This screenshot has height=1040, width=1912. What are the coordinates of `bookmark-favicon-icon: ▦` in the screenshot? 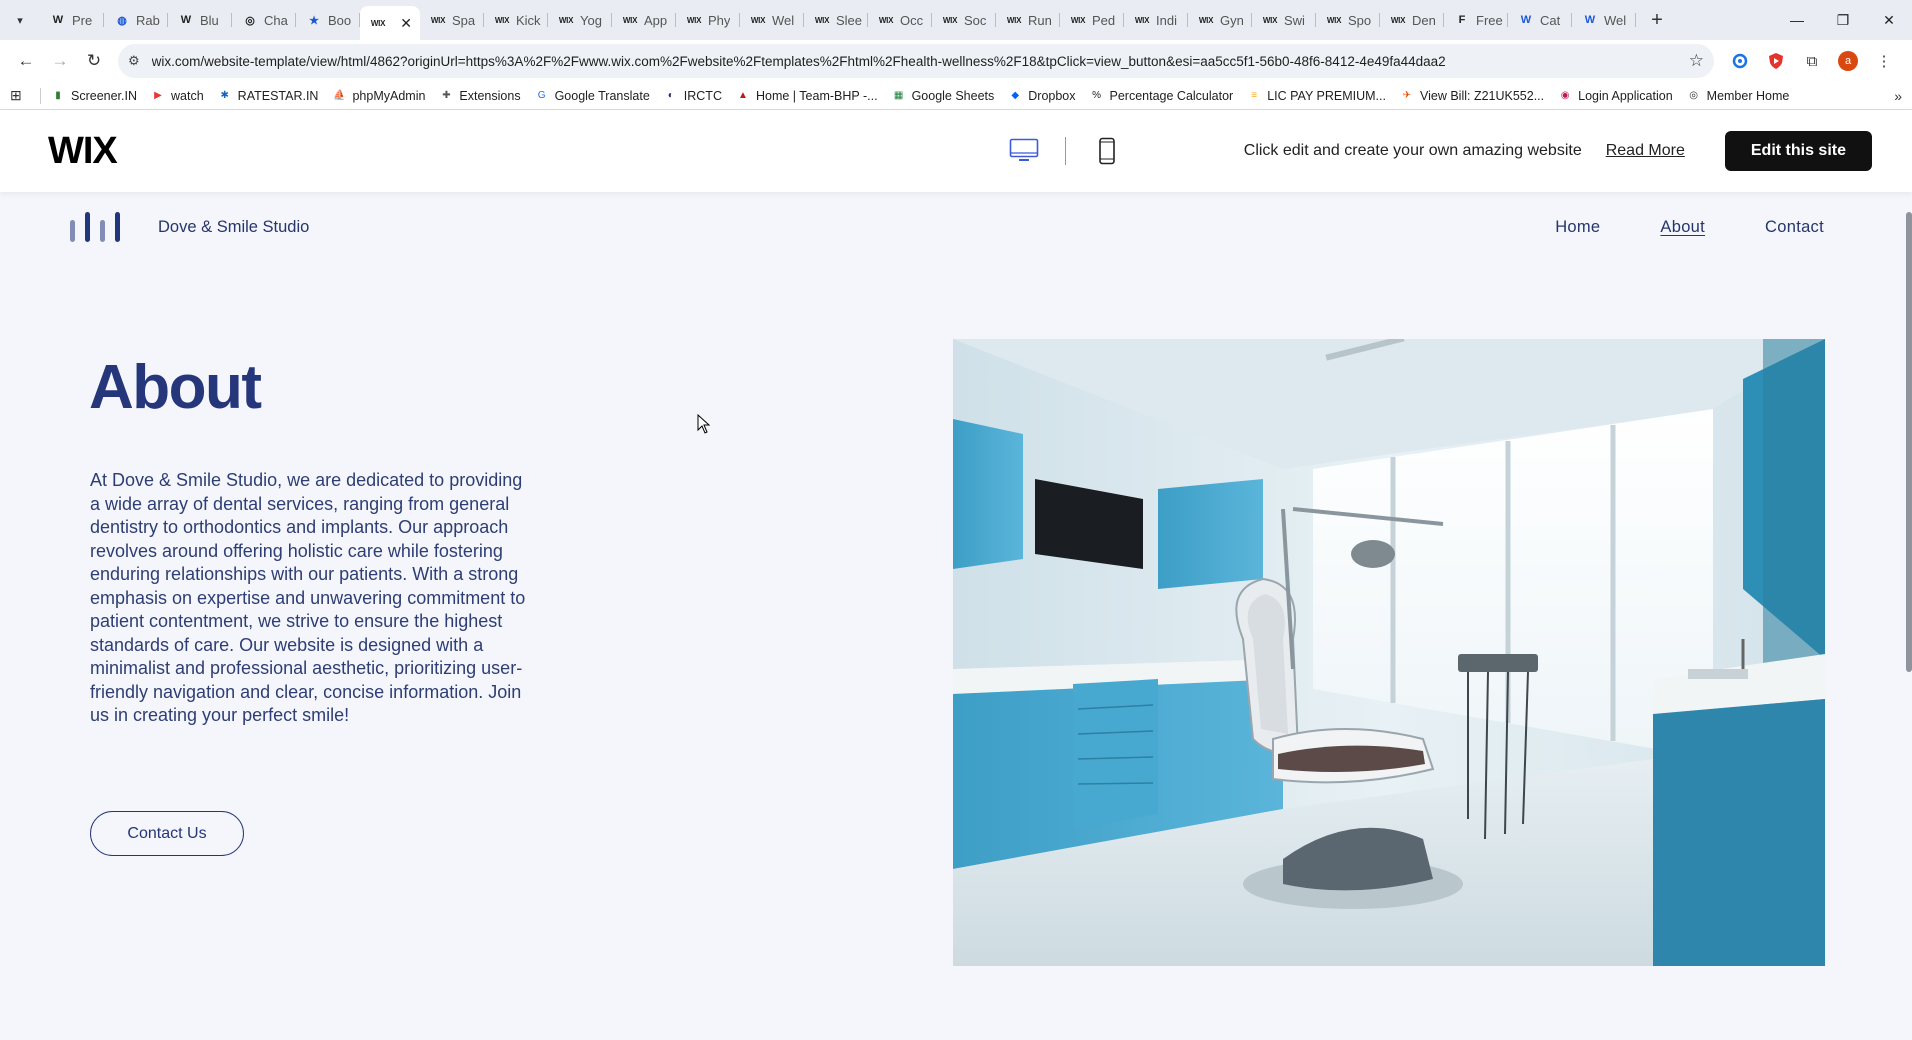 It's located at (898, 95).